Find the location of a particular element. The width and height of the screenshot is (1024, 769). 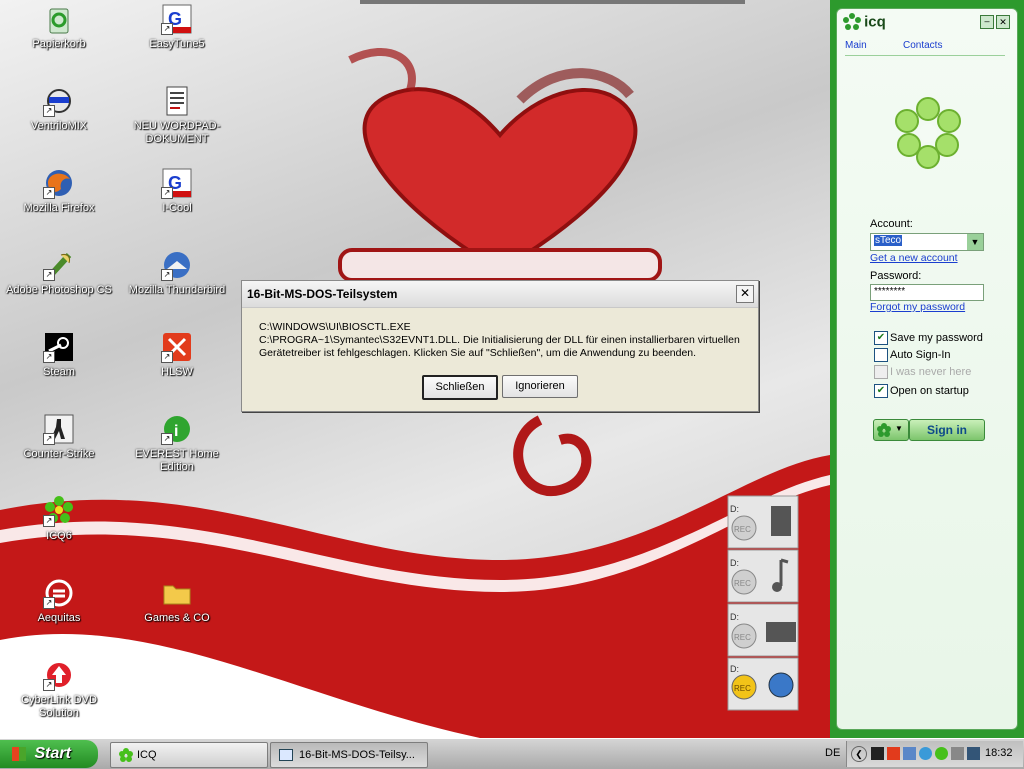

desktop-icon-icool: G ↗ I-Cool is located at coordinates (177, 191).